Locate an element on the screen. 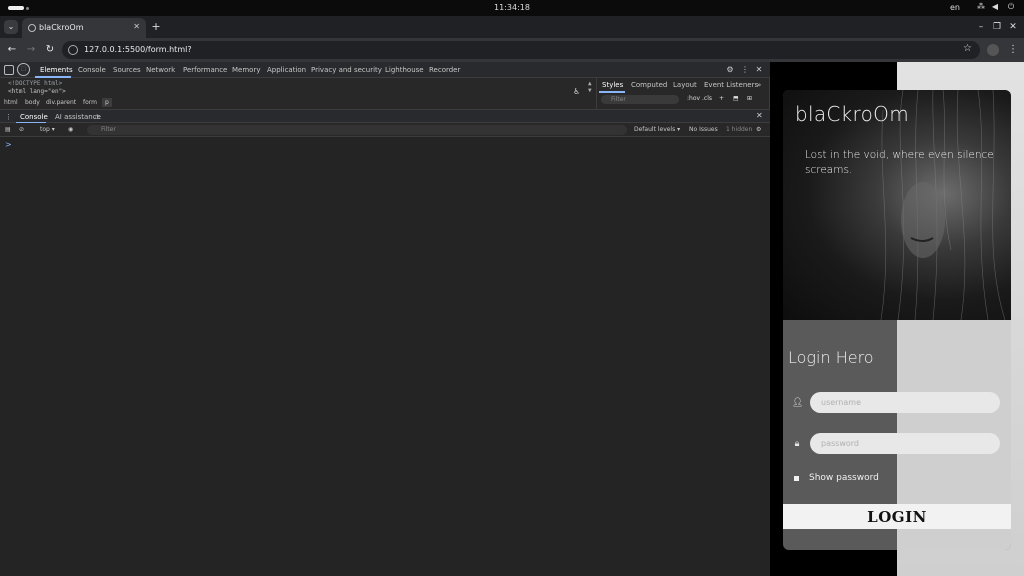  power-icon: ⏻ is located at coordinates (1011, 7).